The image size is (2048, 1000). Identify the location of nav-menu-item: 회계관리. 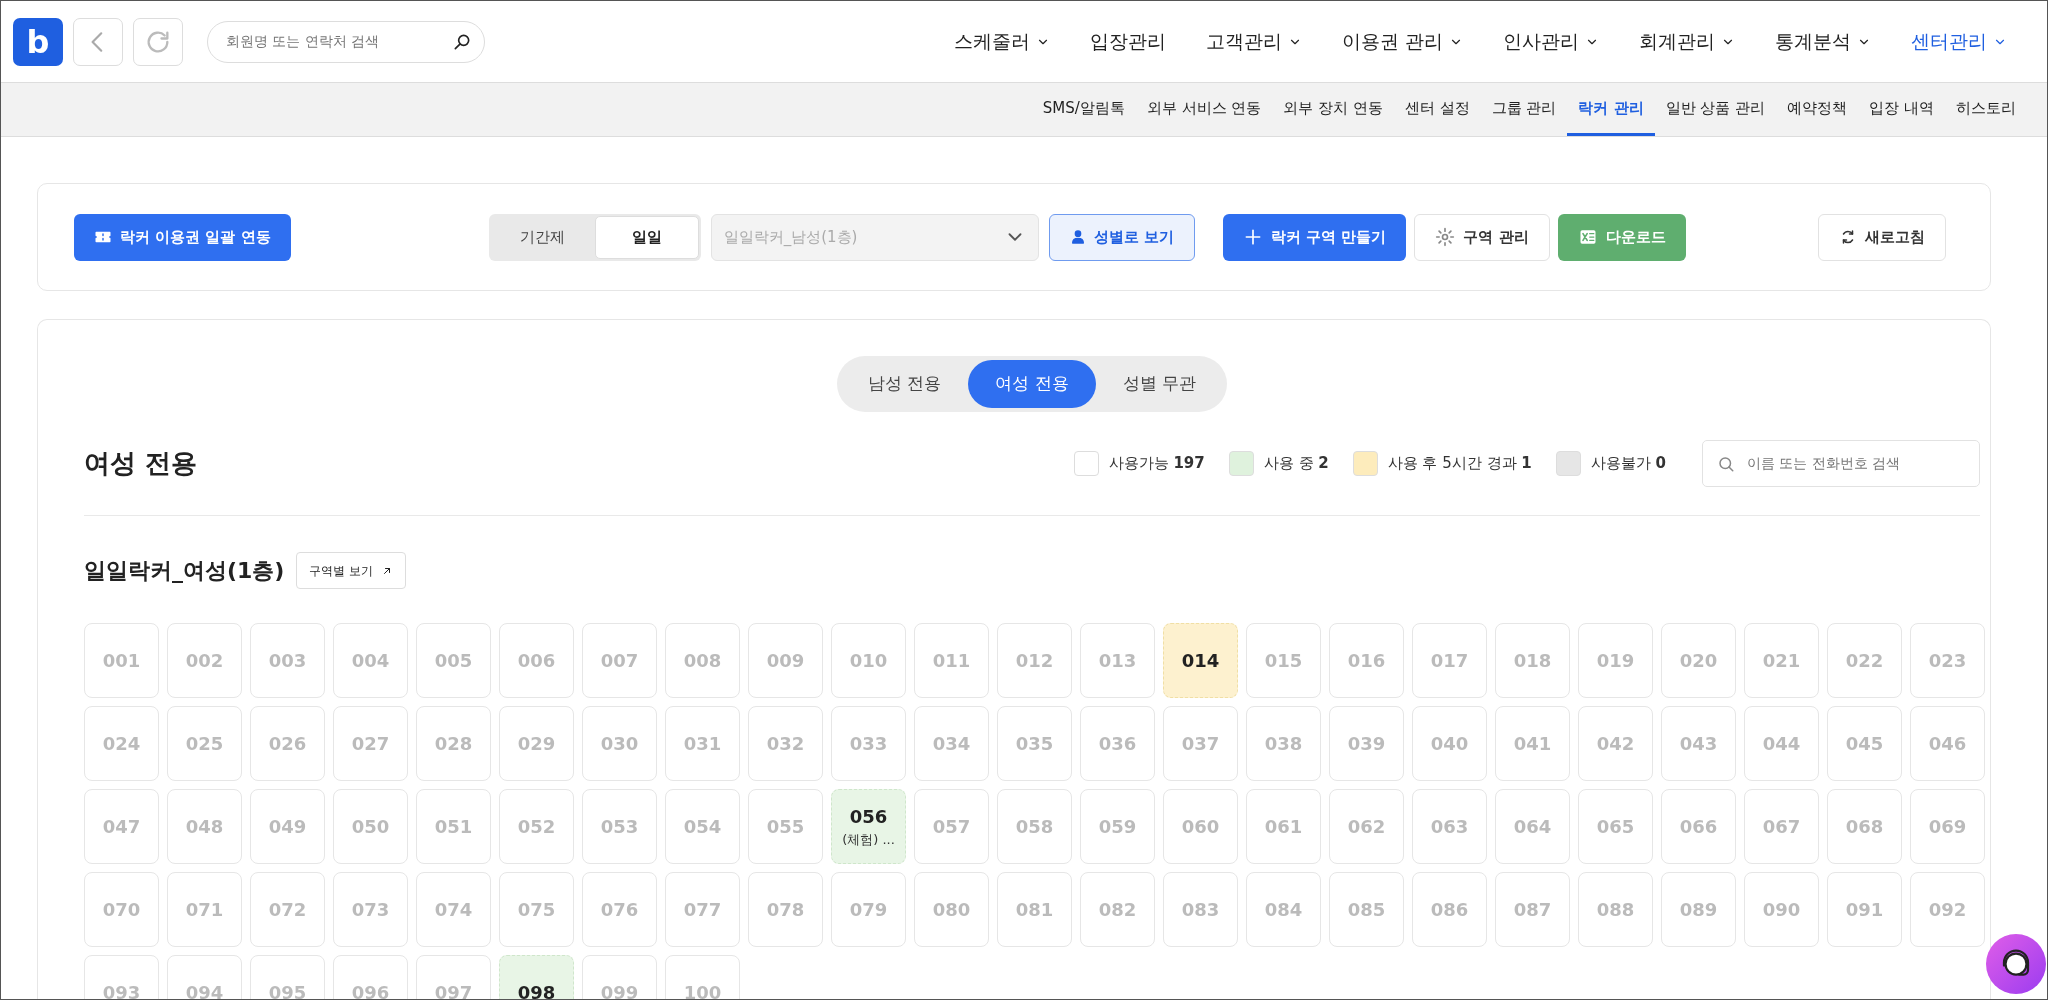
(1687, 41).